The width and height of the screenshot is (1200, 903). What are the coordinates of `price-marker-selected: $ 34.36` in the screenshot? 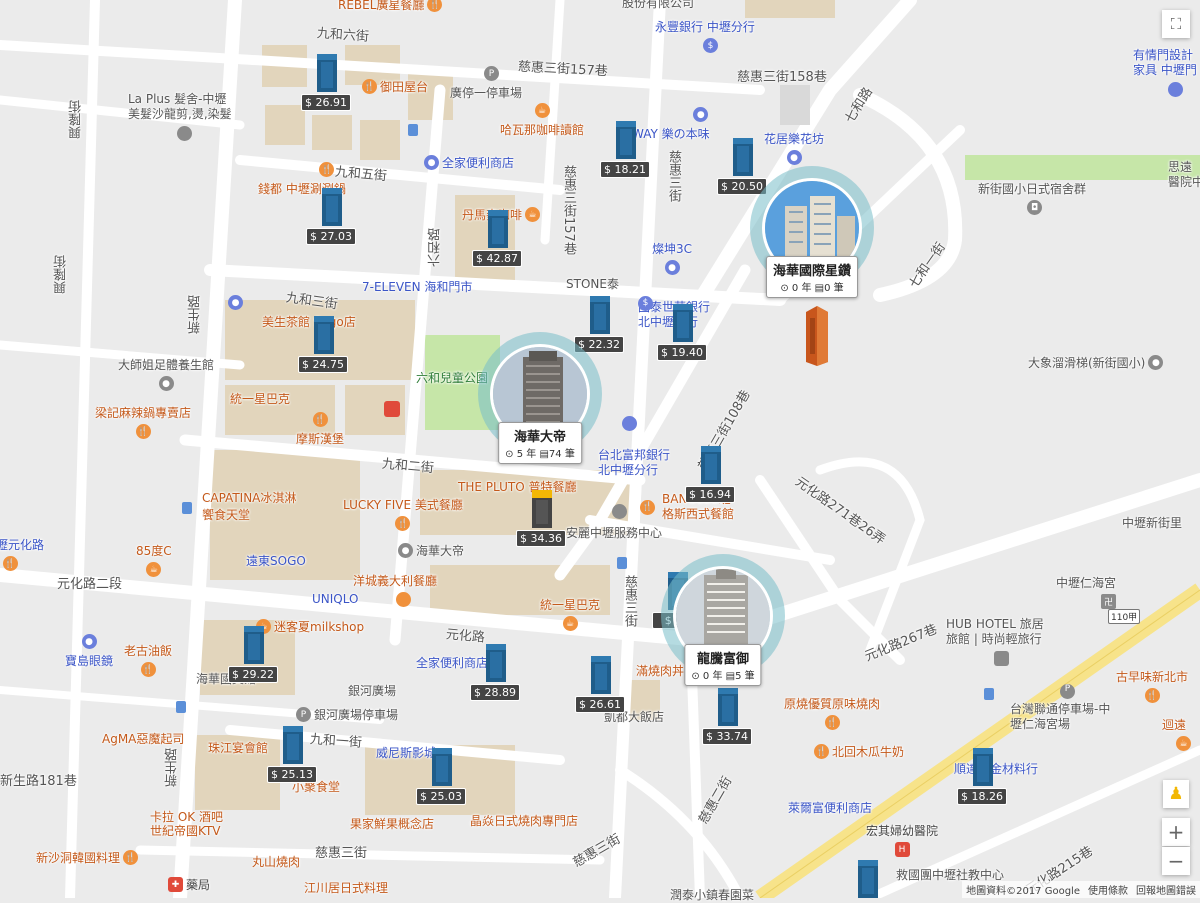 It's located at (543, 520).